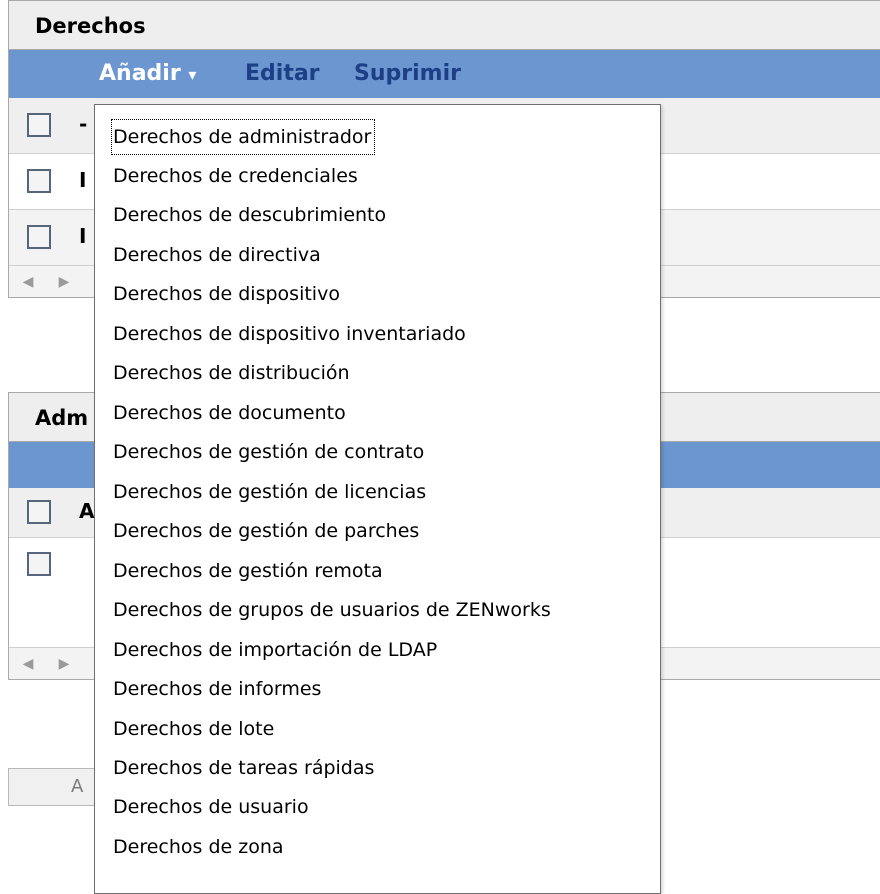 The width and height of the screenshot is (880, 894). What do you see at coordinates (243, 137) in the screenshot?
I see `menu-item-administrador: Derechos de administrador` at bounding box center [243, 137].